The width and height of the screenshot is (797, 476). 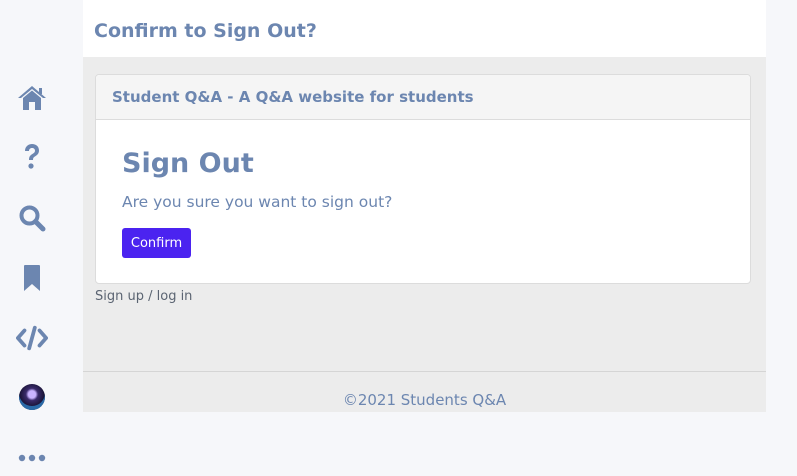 What do you see at coordinates (32, 458) in the screenshot?
I see `more-icon` at bounding box center [32, 458].